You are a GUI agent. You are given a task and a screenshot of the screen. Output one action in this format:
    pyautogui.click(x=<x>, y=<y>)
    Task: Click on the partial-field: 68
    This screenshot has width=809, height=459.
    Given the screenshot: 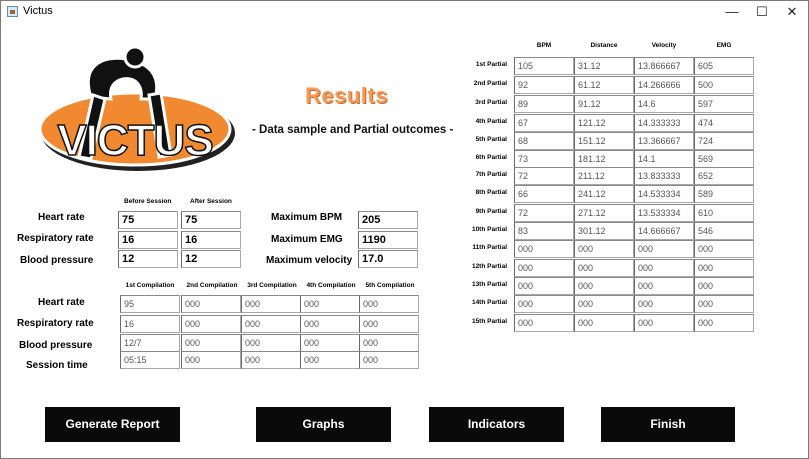 What is the action you would take?
    pyautogui.click(x=544, y=141)
    